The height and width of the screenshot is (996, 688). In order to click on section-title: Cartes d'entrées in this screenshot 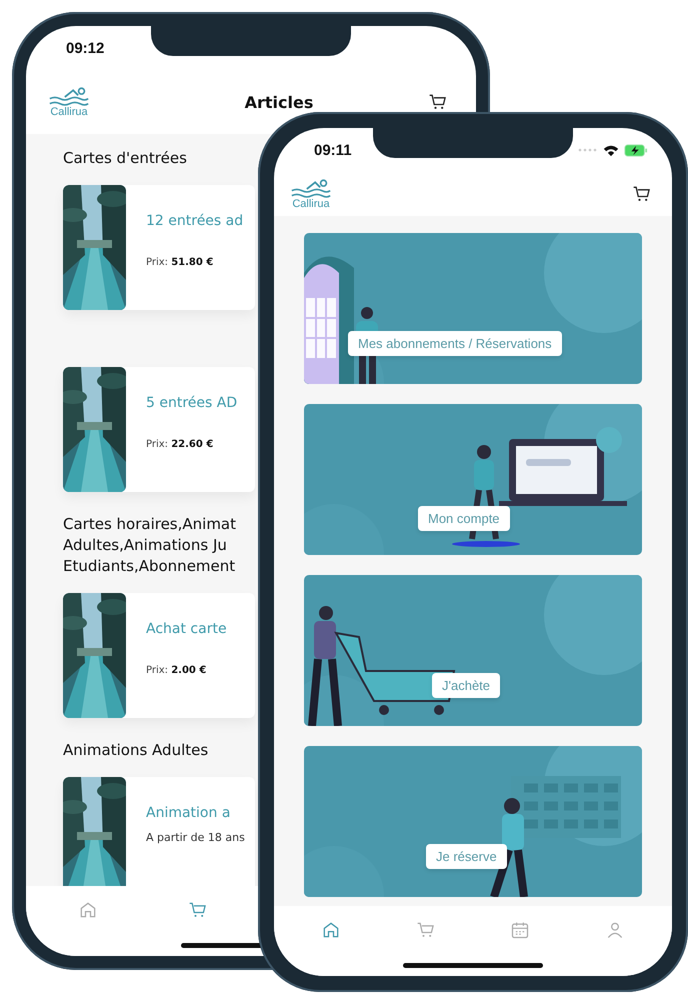, I will do `click(125, 158)`.